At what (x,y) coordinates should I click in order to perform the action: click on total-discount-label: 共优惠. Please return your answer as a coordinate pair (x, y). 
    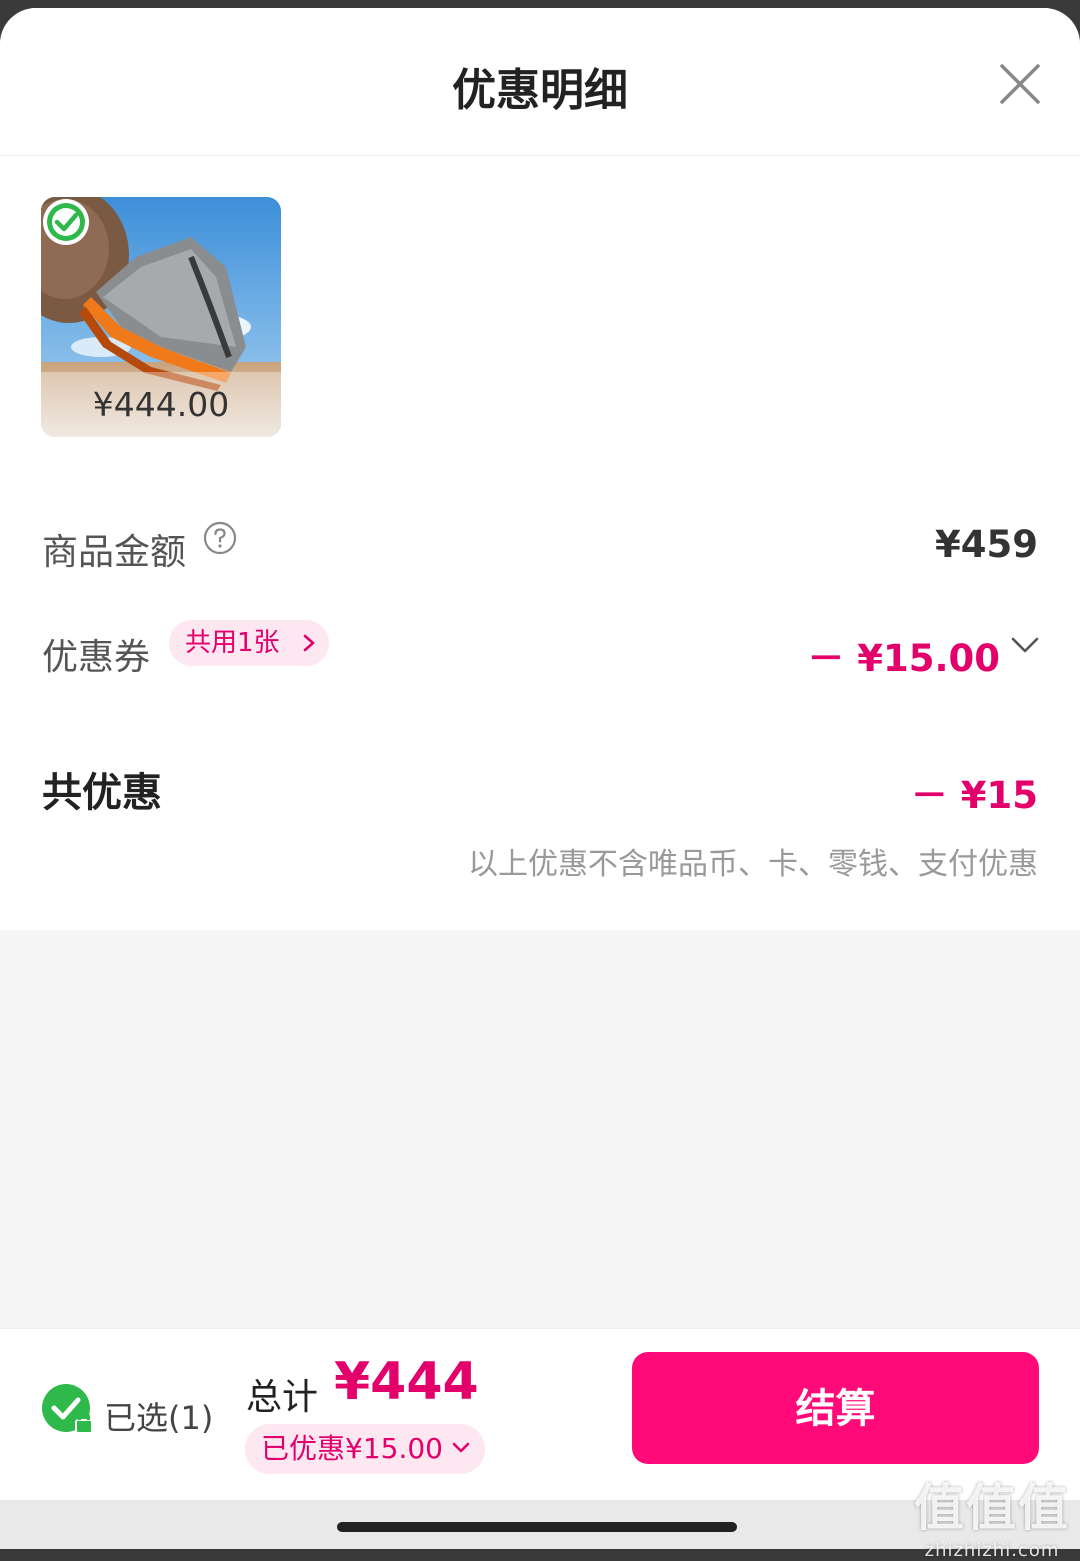
    Looking at the image, I should click on (102, 793).